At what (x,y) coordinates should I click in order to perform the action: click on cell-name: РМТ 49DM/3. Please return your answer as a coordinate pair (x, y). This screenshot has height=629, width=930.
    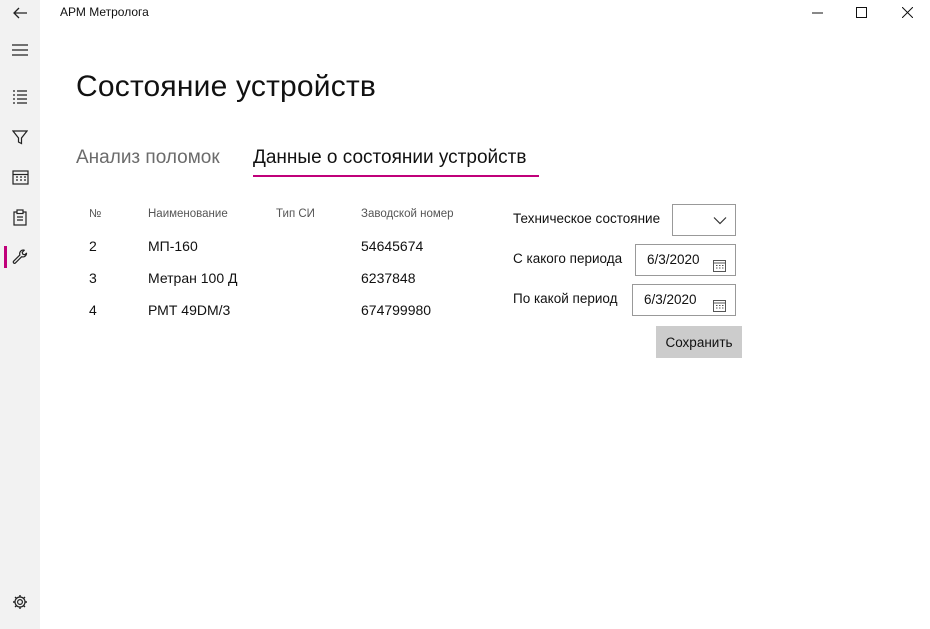
    Looking at the image, I should click on (189, 310).